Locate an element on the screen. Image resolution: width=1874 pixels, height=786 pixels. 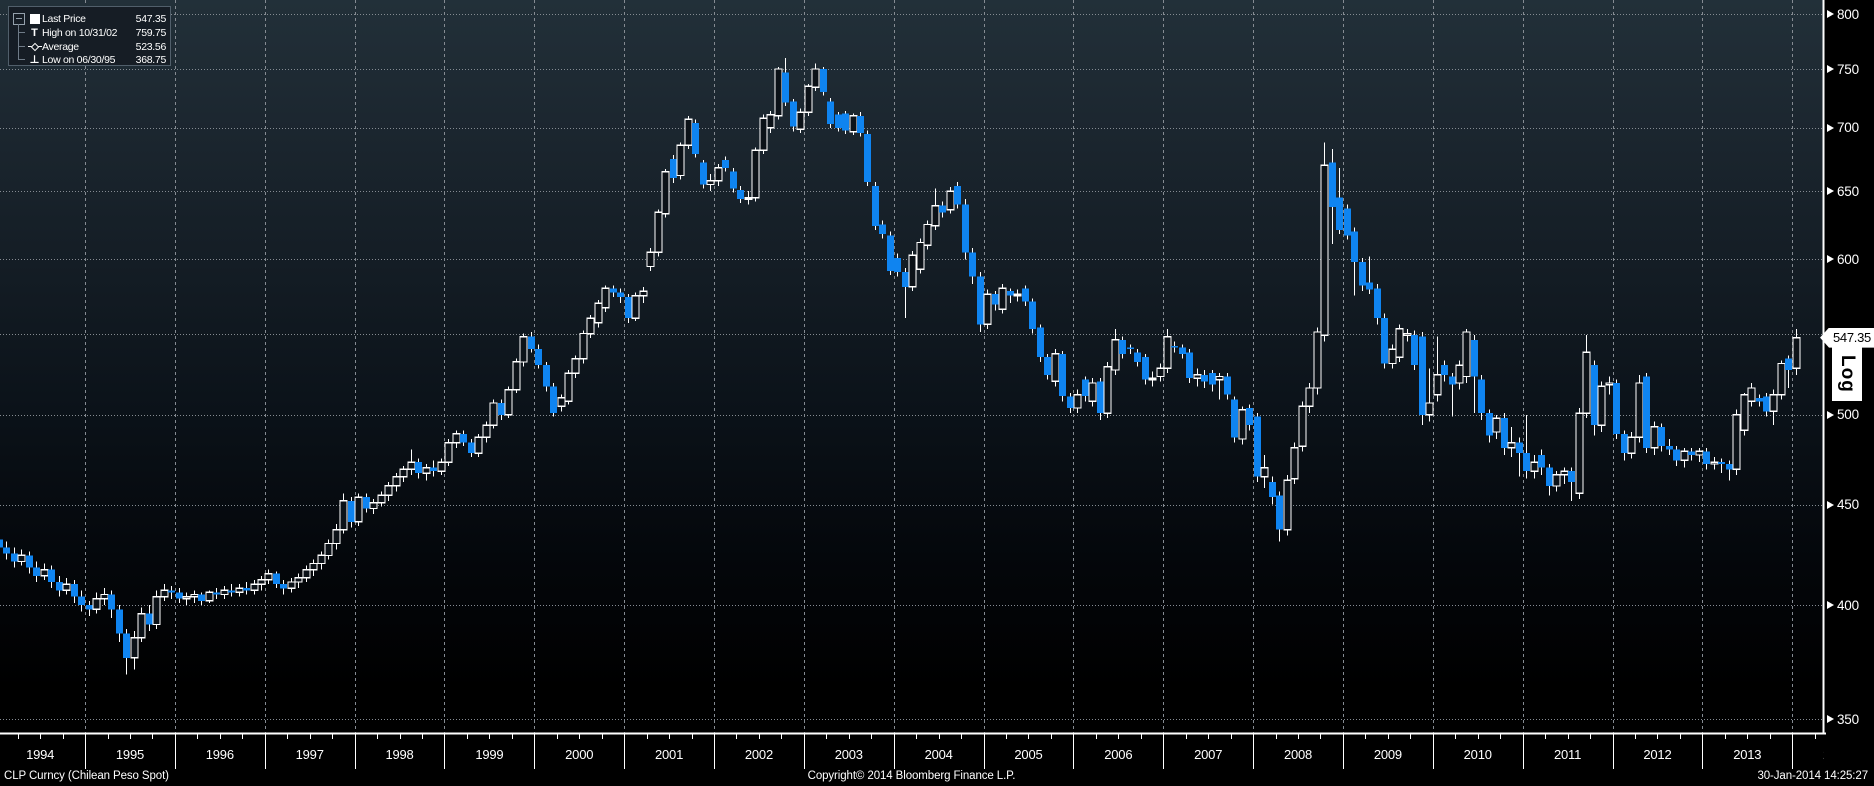
year-label-2006: 2006 is located at coordinates (1118, 754).